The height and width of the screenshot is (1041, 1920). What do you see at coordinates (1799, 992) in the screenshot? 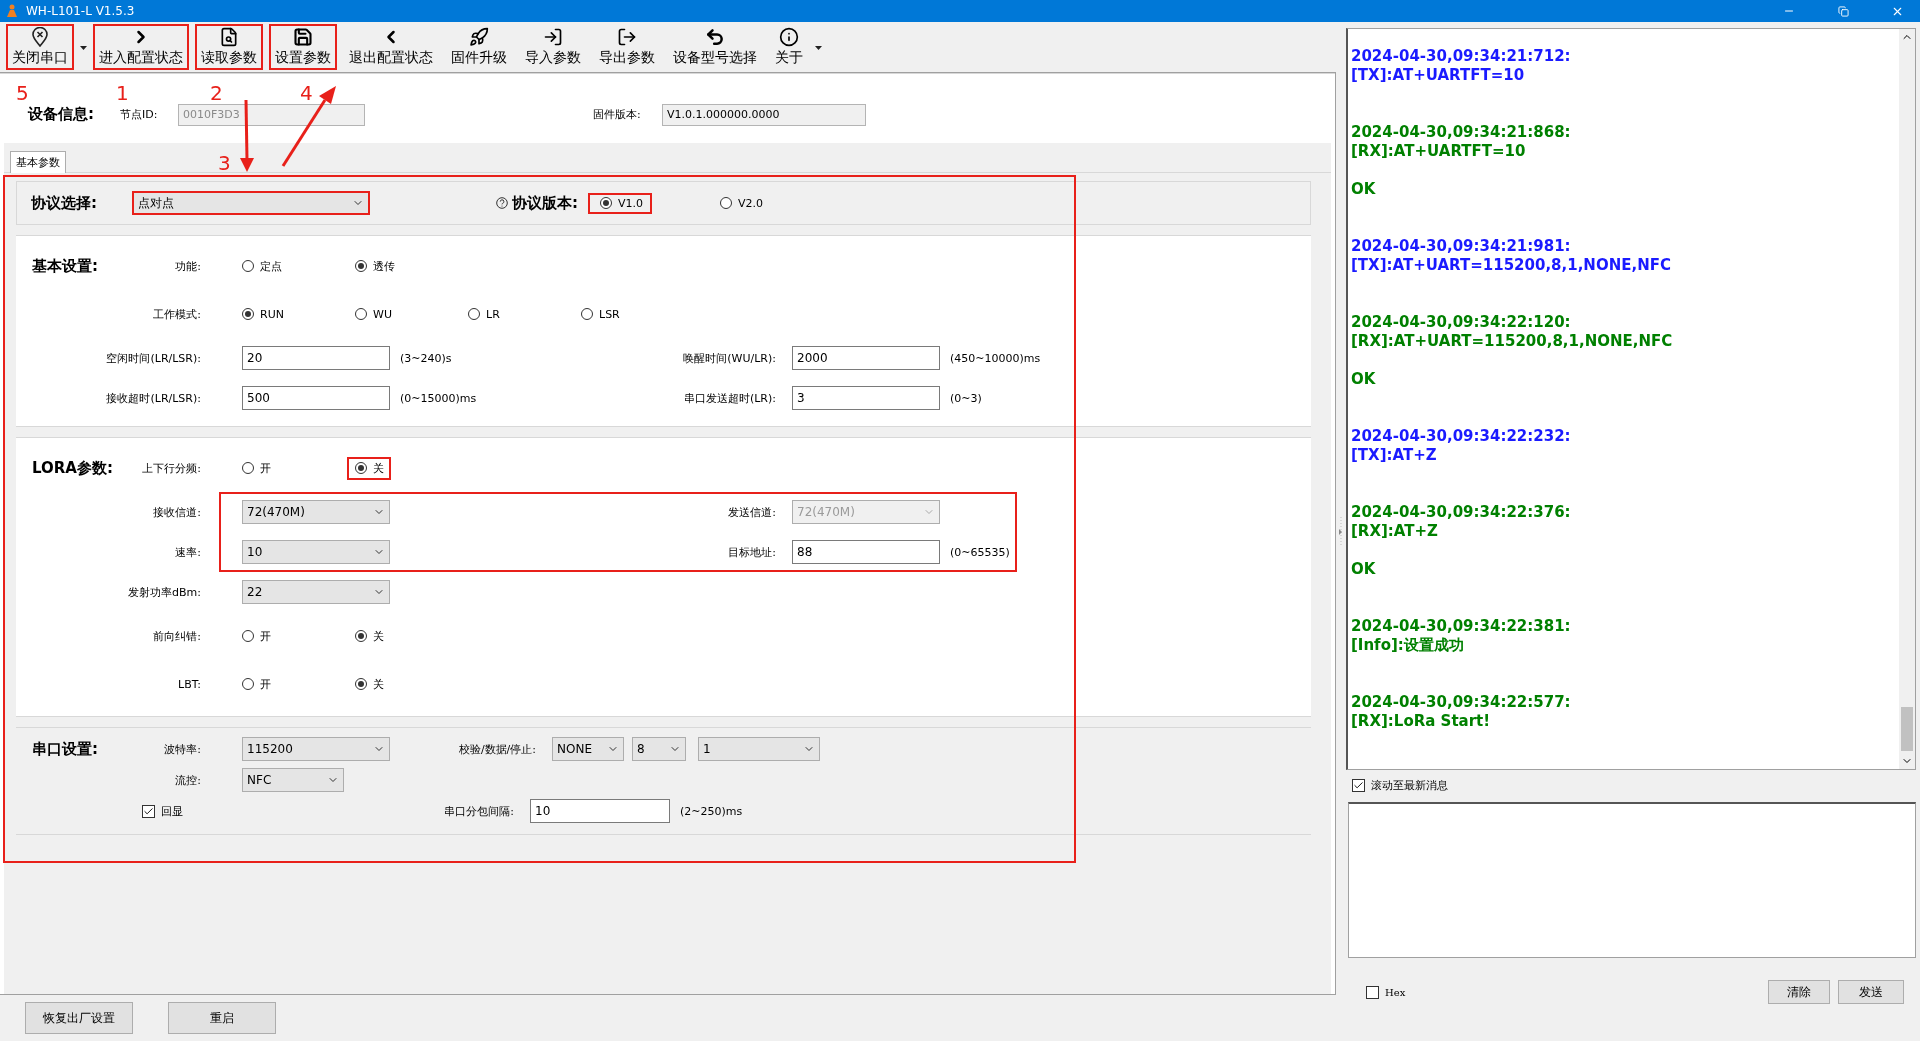
I see `action-button: 清除` at bounding box center [1799, 992].